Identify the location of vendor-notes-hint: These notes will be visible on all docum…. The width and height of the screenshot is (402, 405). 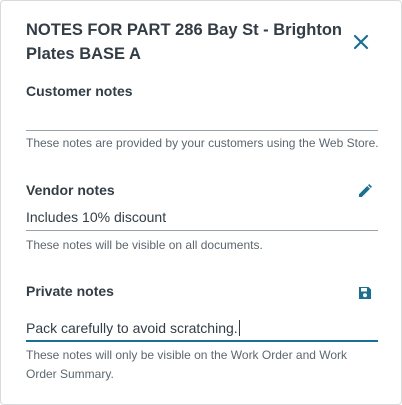
(144, 245).